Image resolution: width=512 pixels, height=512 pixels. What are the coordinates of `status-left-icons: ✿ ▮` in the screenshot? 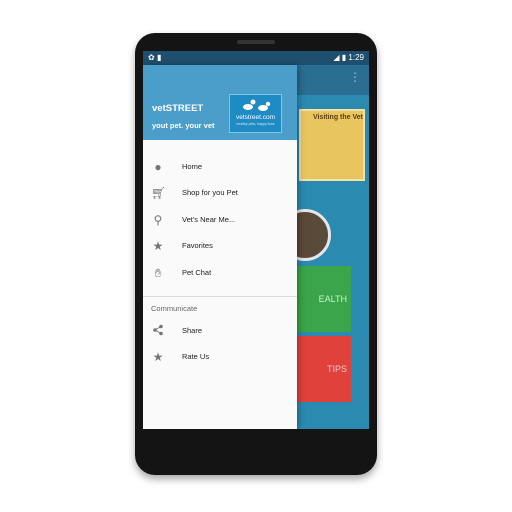 It's located at (154, 57).